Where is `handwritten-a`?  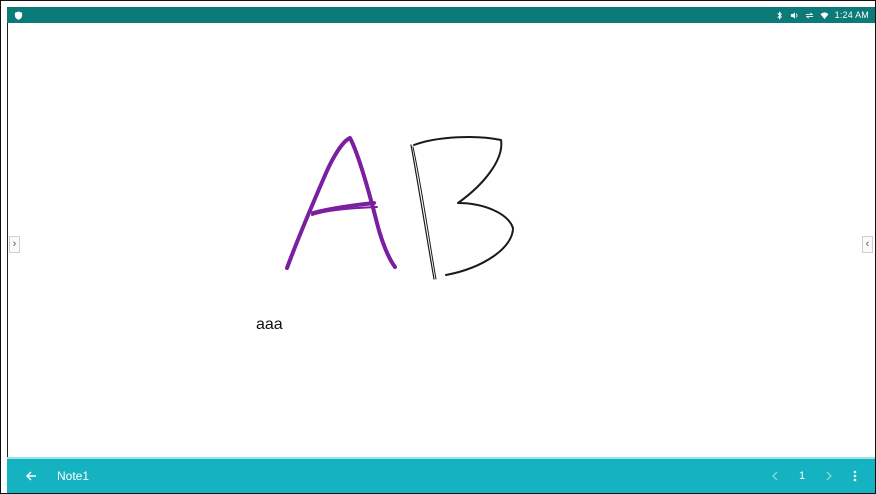 handwritten-a is located at coordinates (341, 203).